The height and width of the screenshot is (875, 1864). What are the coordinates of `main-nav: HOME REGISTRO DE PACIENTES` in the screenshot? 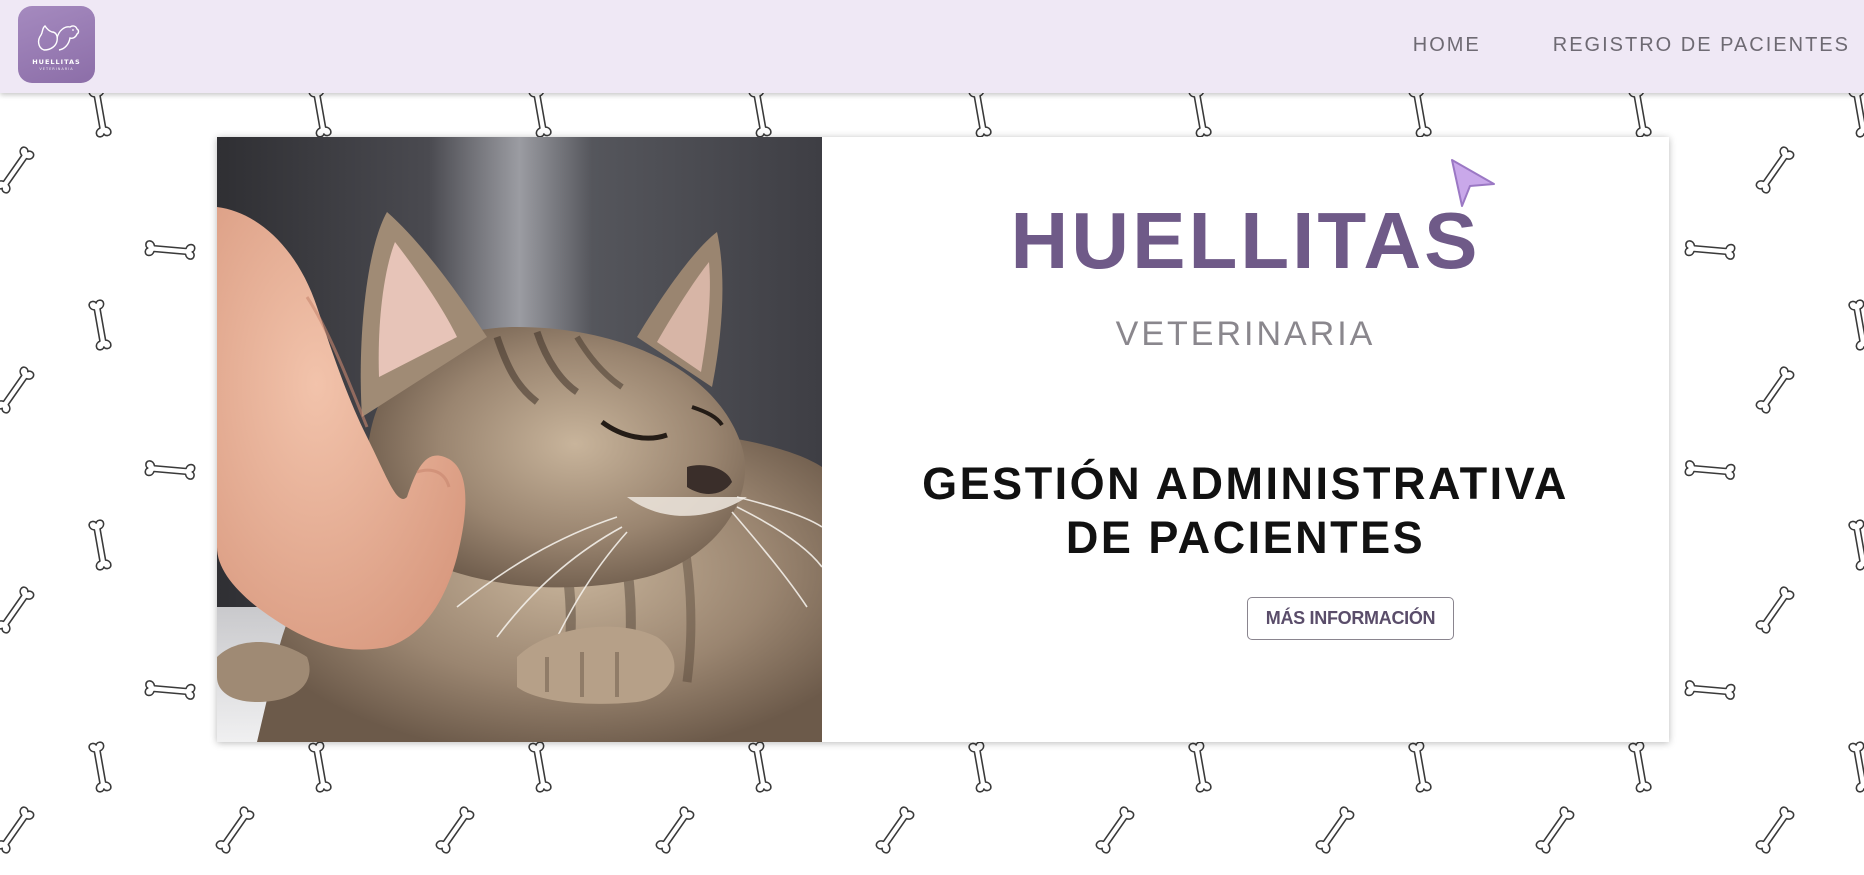 It's located at (1631, 45).